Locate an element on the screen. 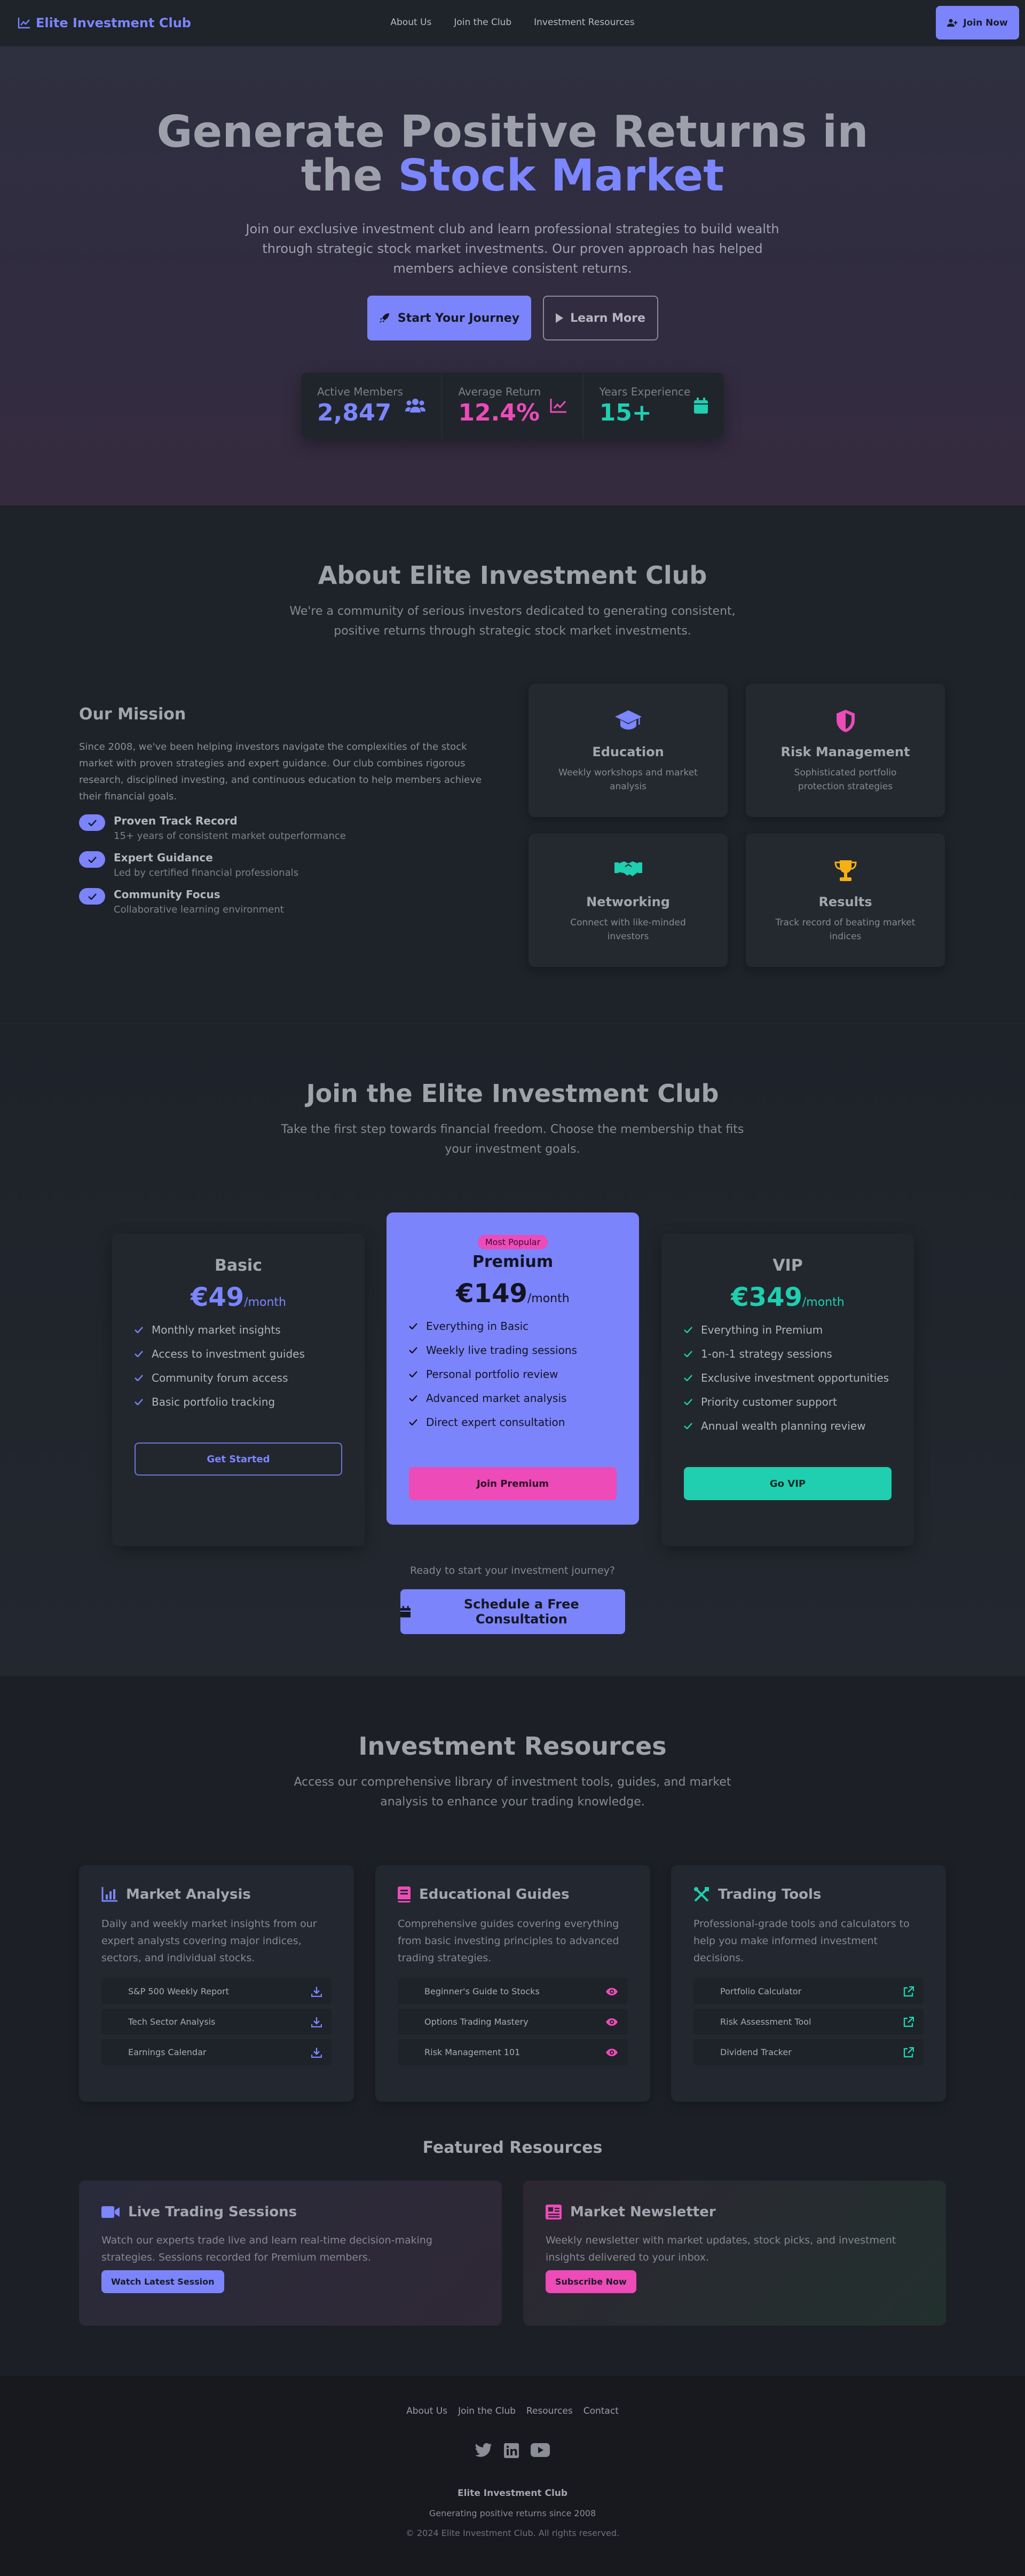 Image resolution: width=1025 pixels, height=2576 pixels. price-amount: €49 is located at coordinates (217, 1297).